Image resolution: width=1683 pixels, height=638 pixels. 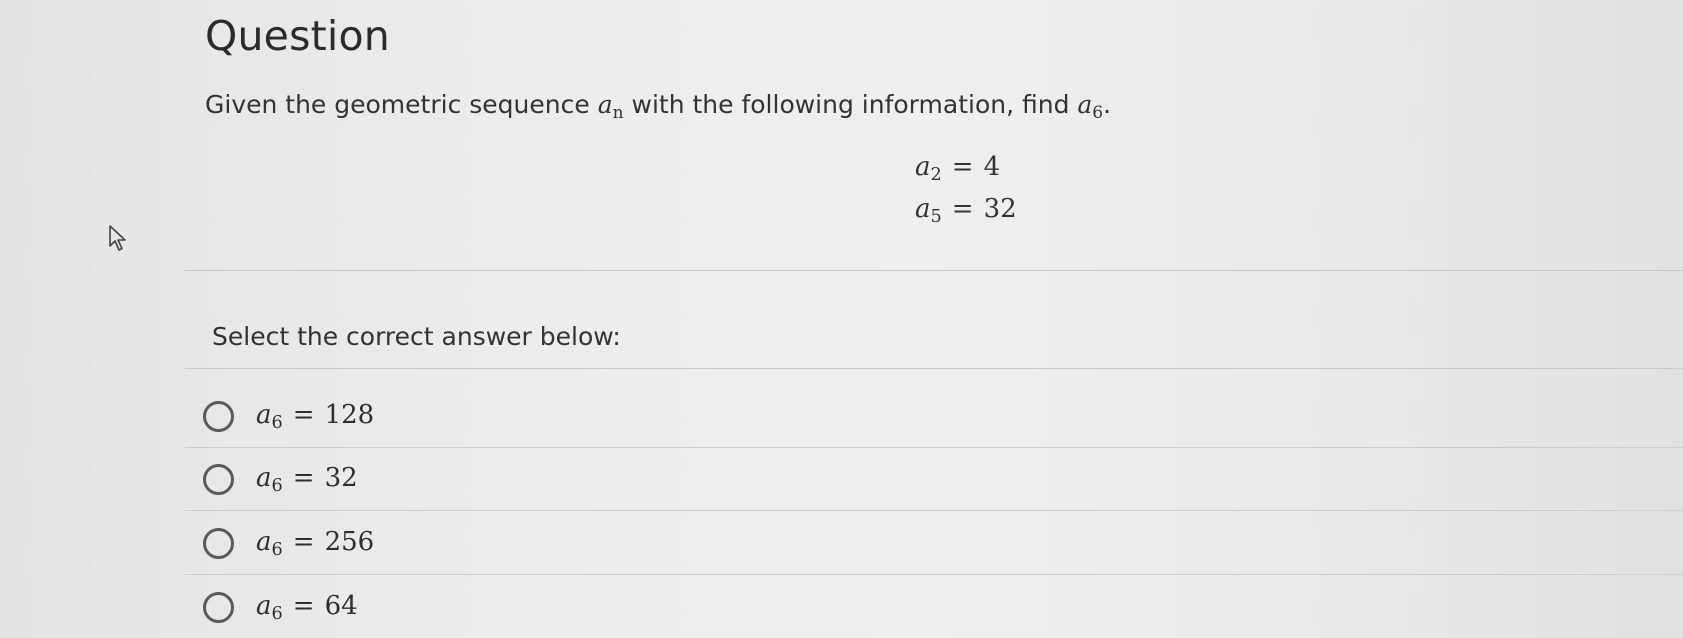 What do you see at coordinates (117, 238) in the screenshot?
I see `mouse-pointer-icon` at bounding box center [117, 238].